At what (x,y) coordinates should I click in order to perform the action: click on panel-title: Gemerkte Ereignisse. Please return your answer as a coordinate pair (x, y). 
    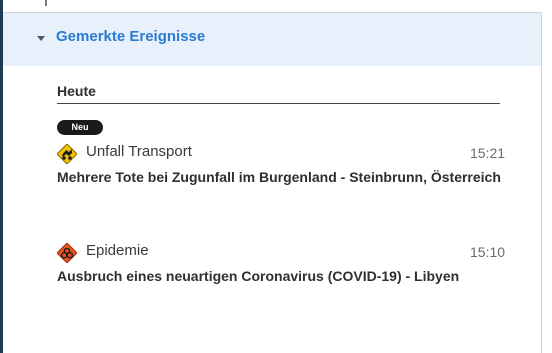
    Looking at the image, I should click on (130, 36).